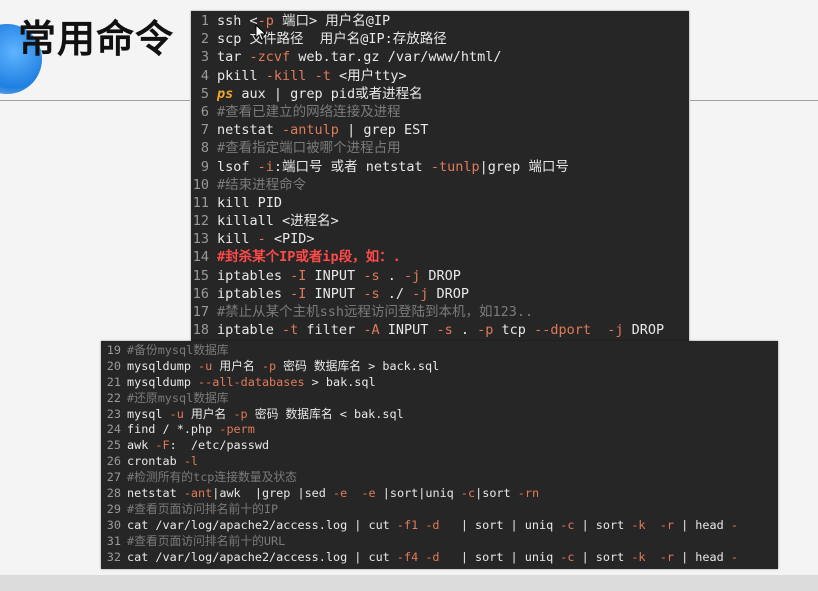 This screenshot has width=818, height=591. I want to click on code-line: 23 mysql -u 用户名 -p 密码 数据库名 < bak.sql, so click(439, 415).